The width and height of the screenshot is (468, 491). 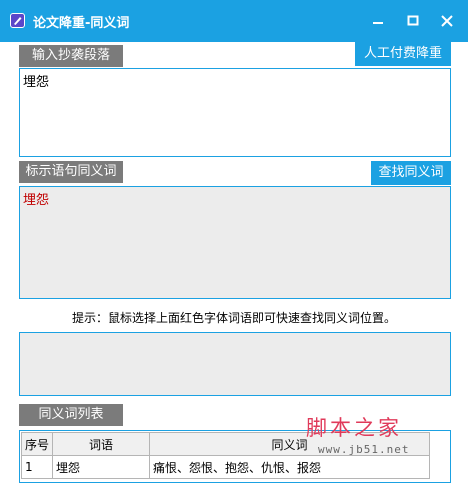 I want to click on app-icon, so click(x=17, y=20).